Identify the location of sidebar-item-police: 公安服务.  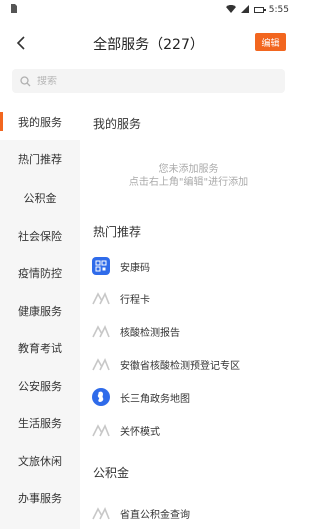
(40, 385).